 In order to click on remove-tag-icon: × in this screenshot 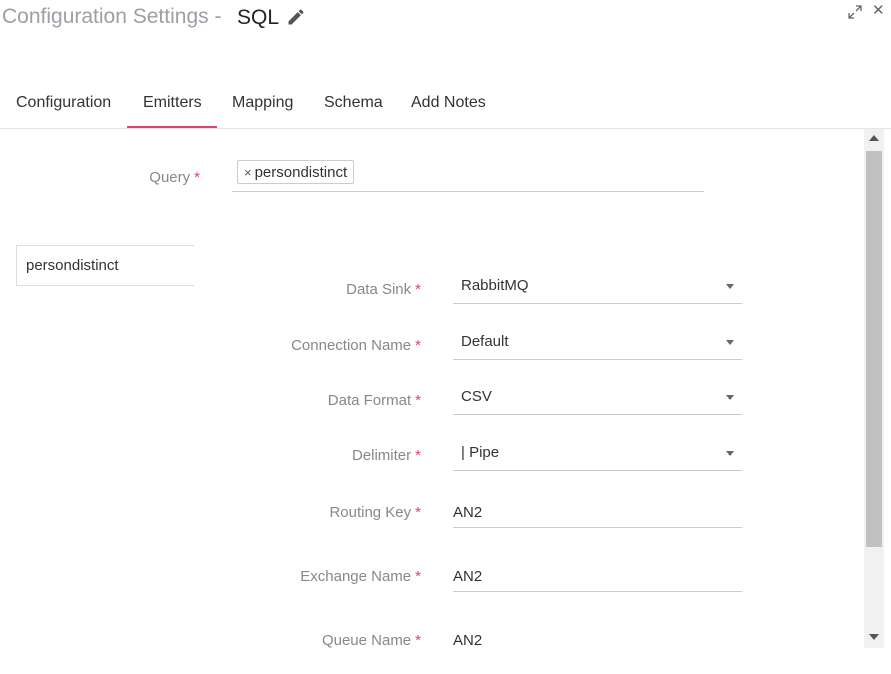, I will do `click(248, 172)`.